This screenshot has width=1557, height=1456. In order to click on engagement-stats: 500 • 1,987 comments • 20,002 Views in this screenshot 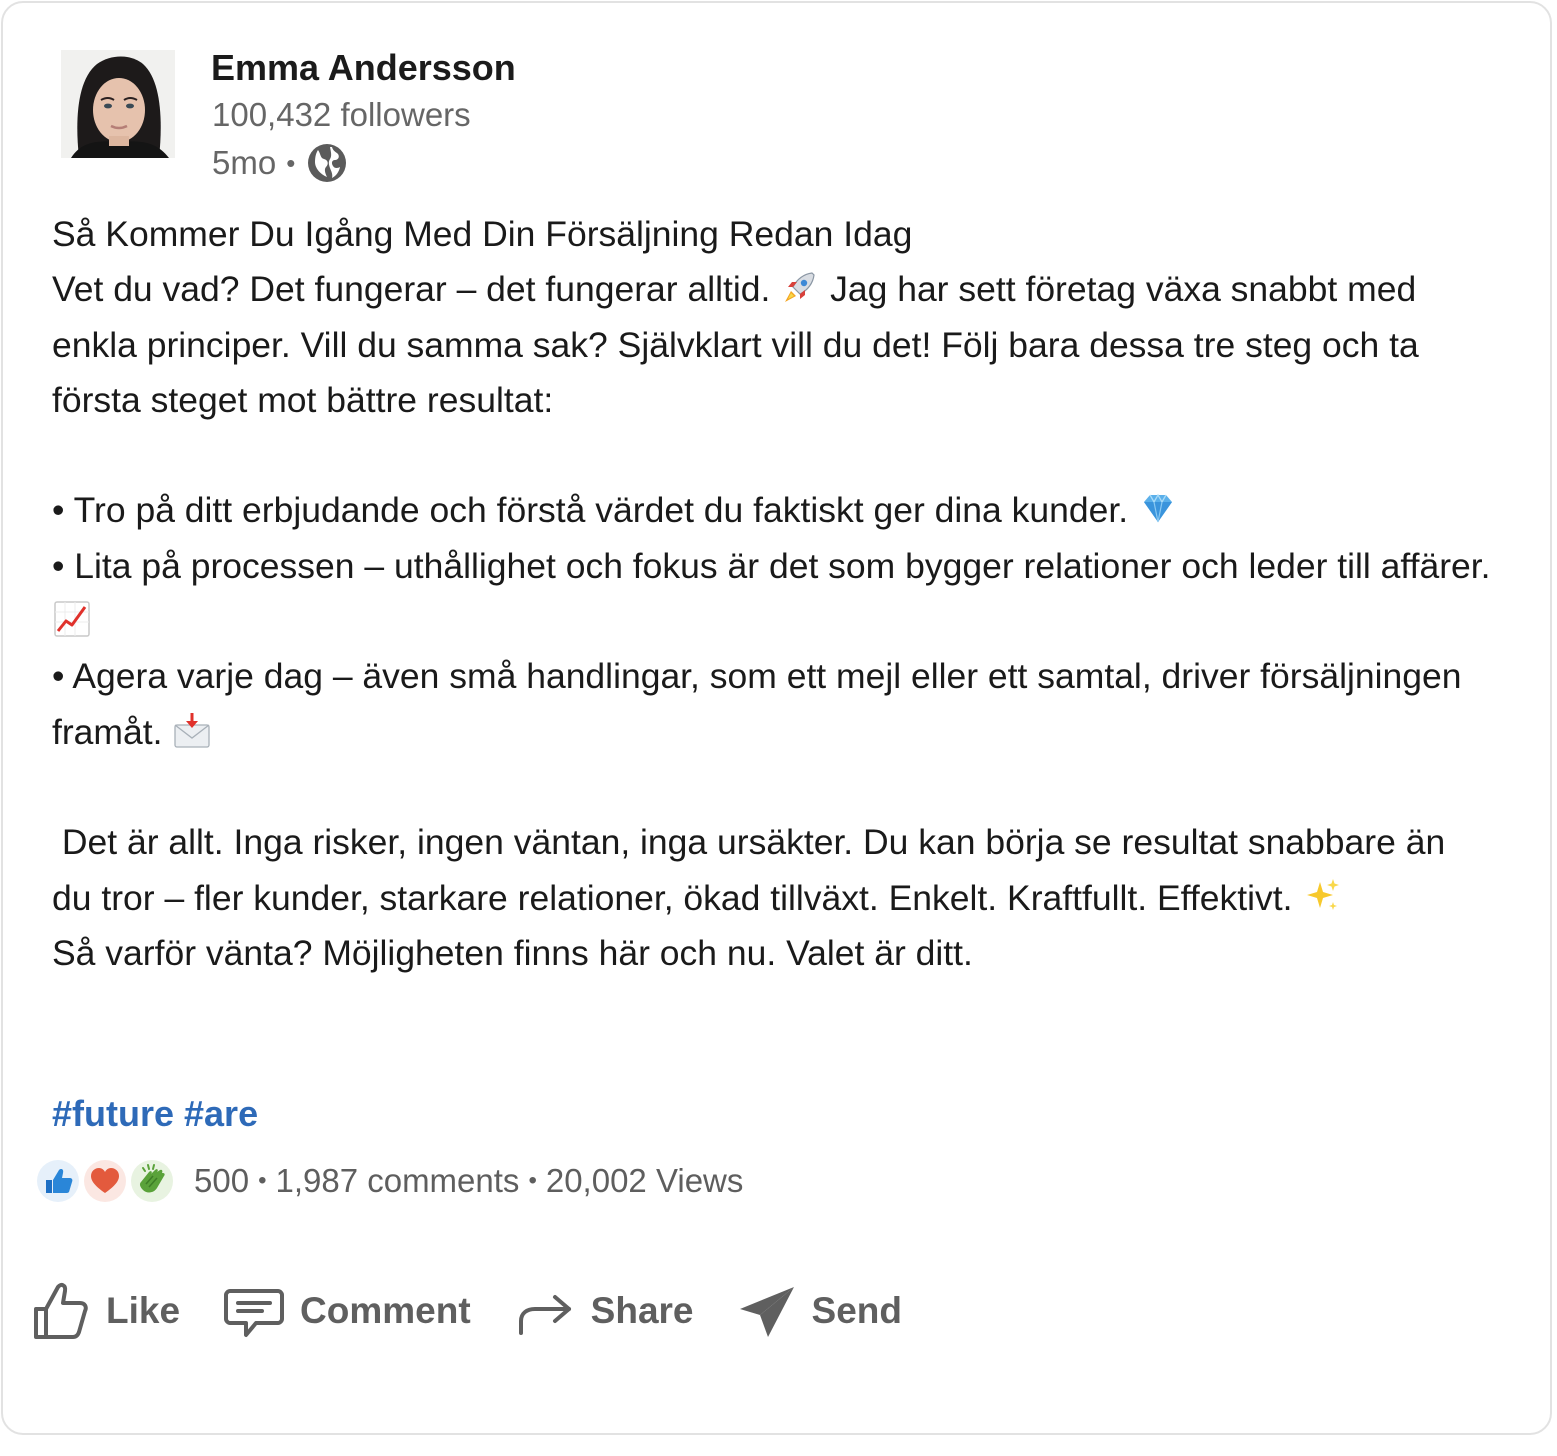, I will do `click(468, 1181)`.